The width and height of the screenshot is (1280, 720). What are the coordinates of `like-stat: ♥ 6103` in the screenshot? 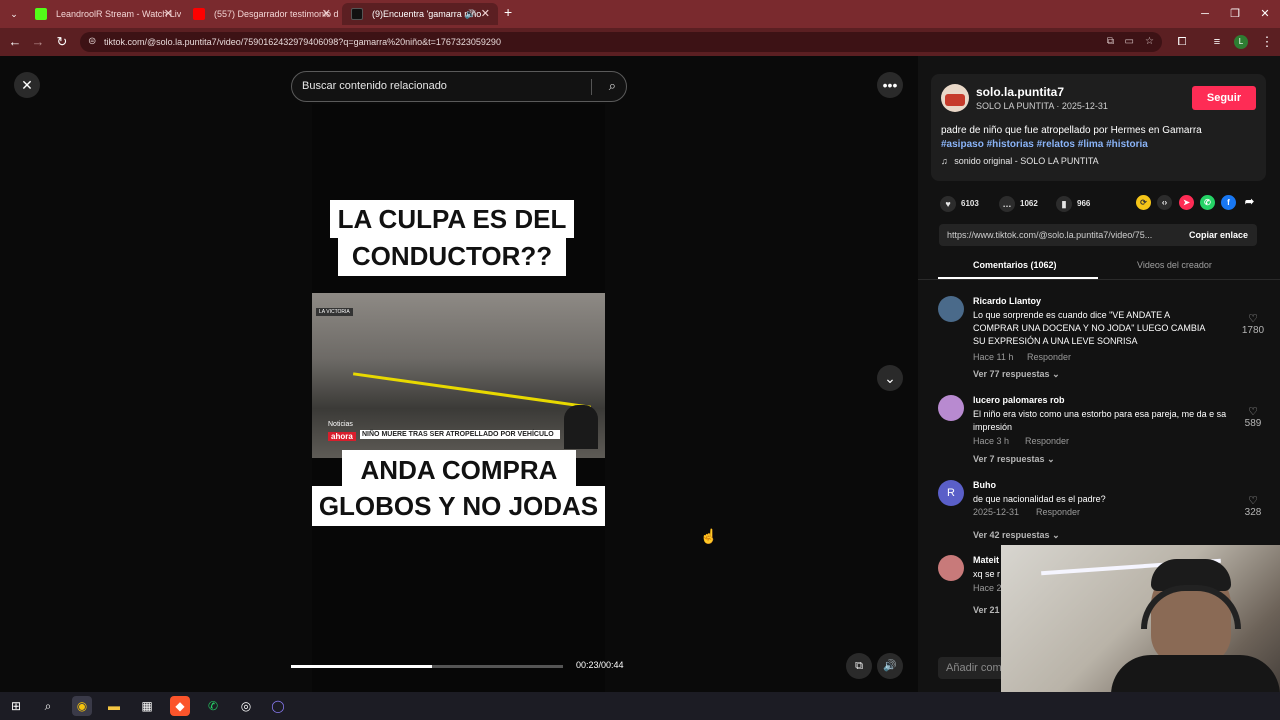 It's located at (959, 204).